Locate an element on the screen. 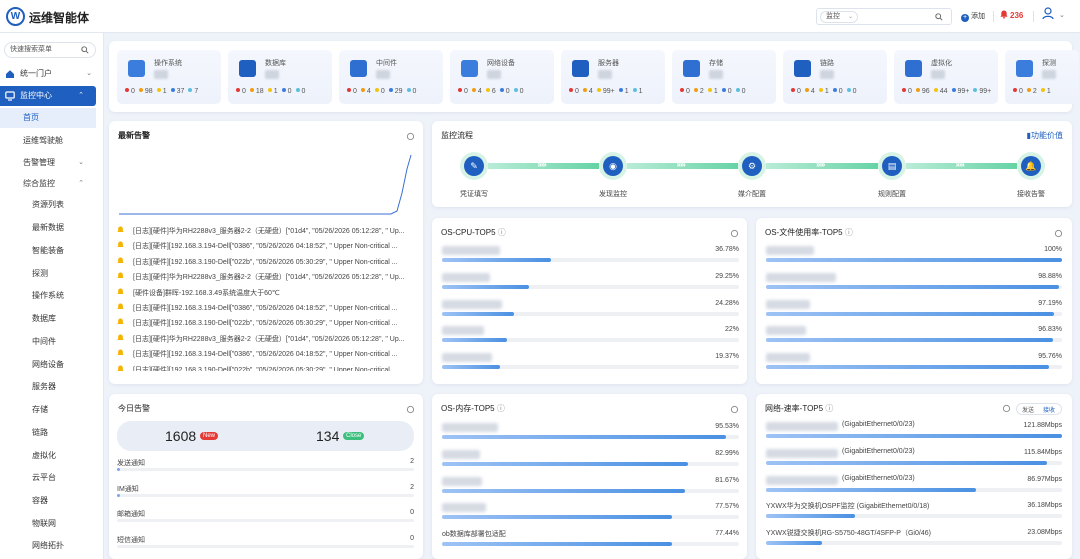 The image size is (1080, 559). notification-row: 短信通知 0 is located at coordinates (265, 545).